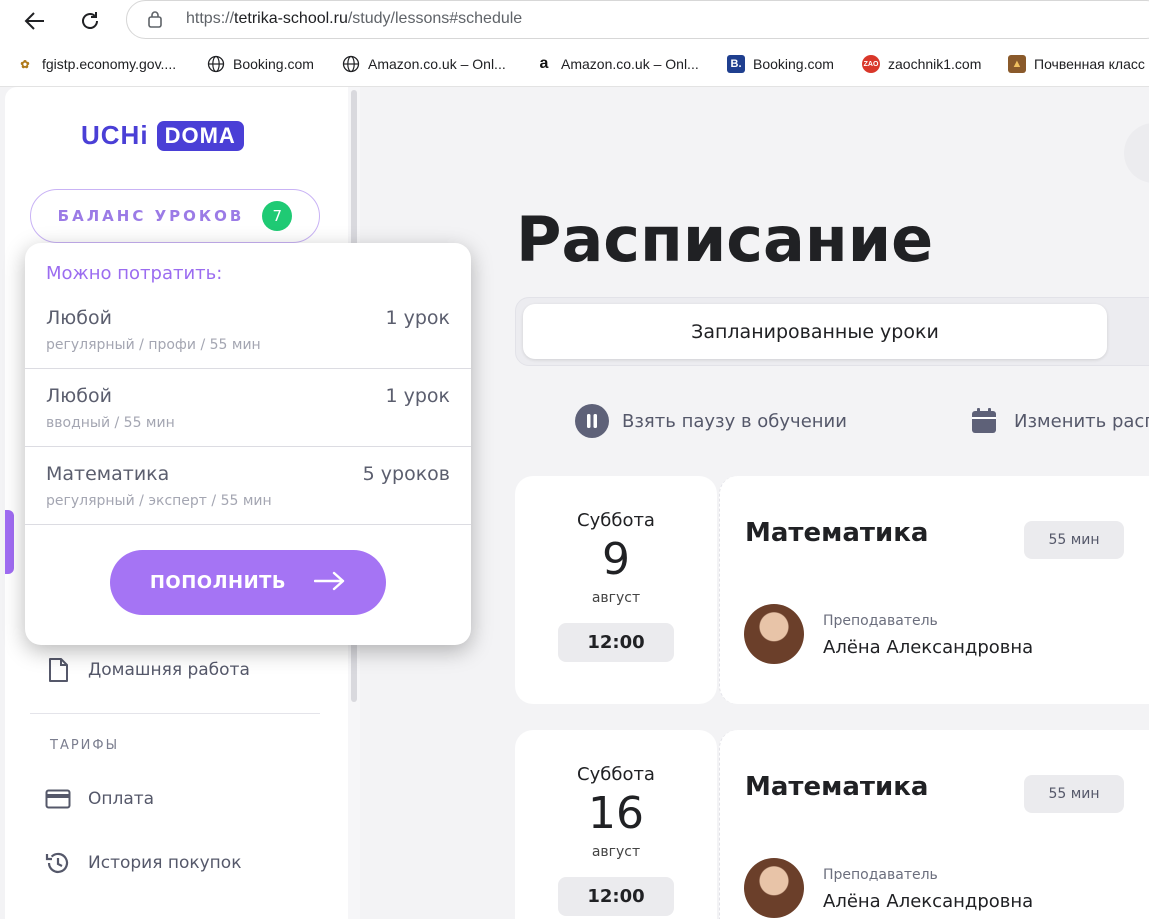  What do you see at coordinates (1017, 64) in the screenshot?
I see `folder-icon: ▲` at bounding box center [1017, 64].